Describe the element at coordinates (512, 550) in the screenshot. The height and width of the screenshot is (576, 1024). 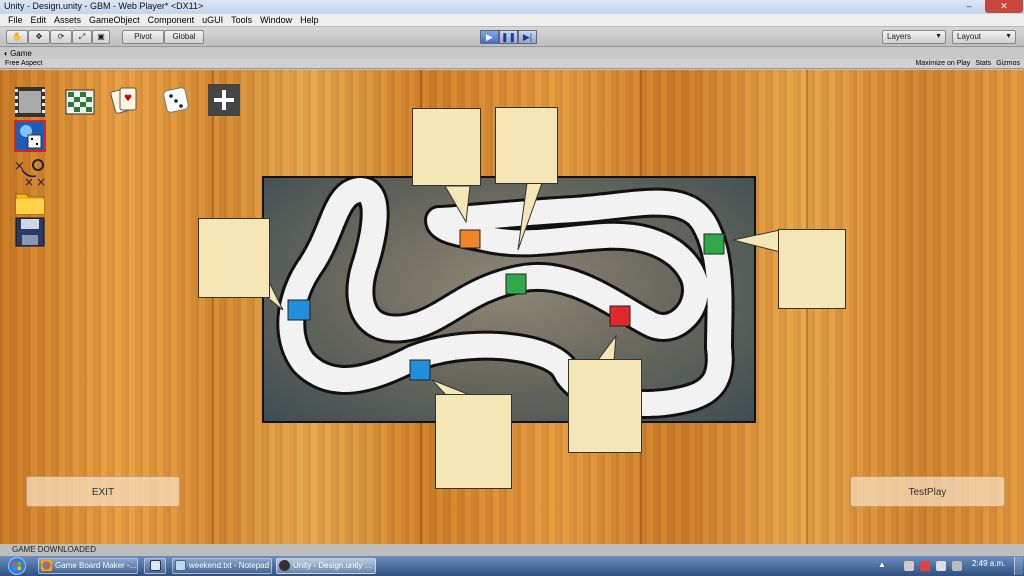
I see `status-bar: GAME DOWNLOADED` at that location.